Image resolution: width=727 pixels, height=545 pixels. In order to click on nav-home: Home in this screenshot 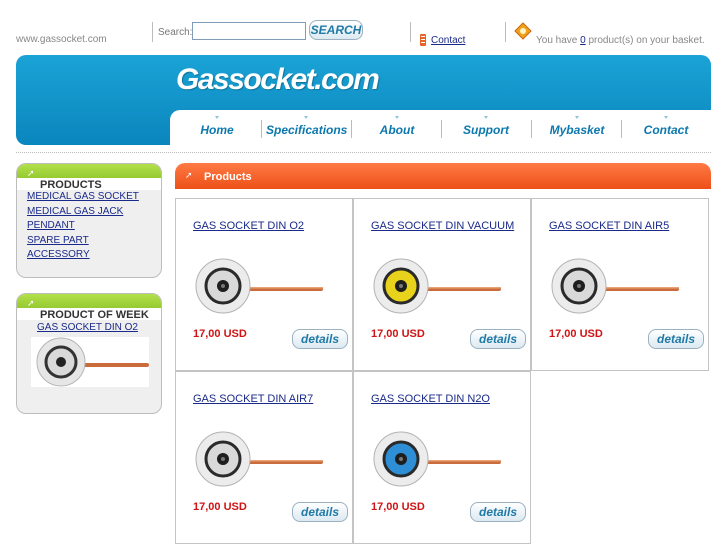, I will do `click(217, 128)`.